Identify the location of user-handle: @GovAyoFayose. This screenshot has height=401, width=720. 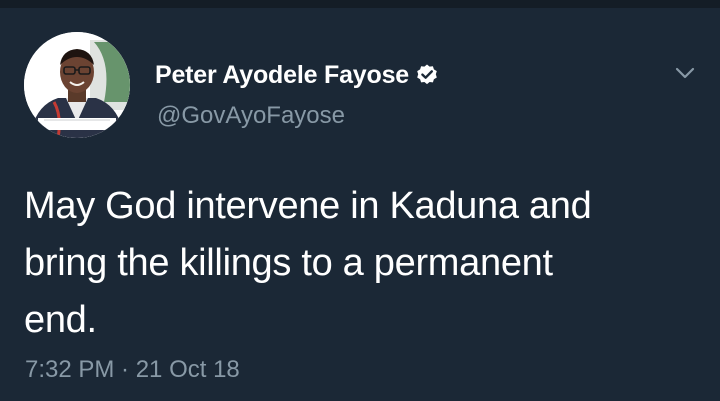
(251, 116).